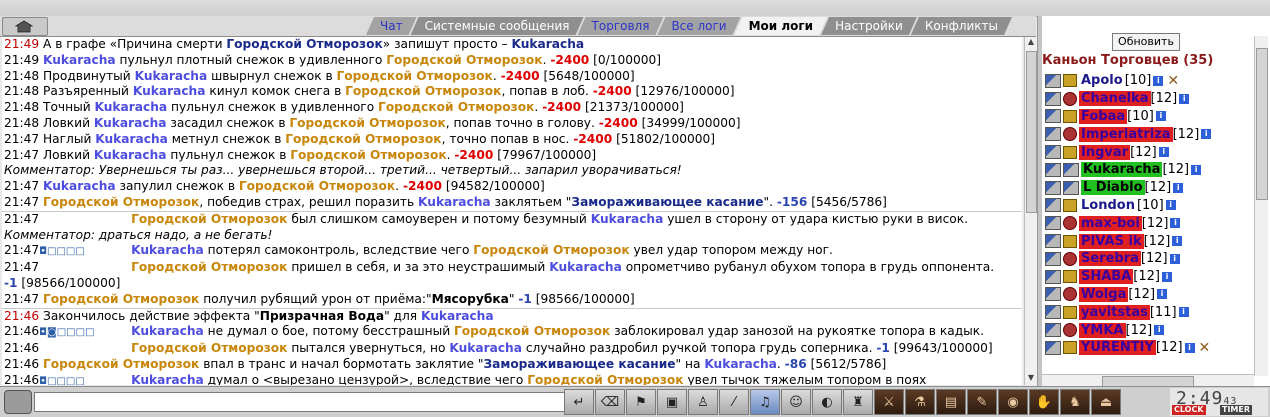 This screenshot has height=417, width=1270. I want to click on filter-icon: ⚑, so click(641, 402).